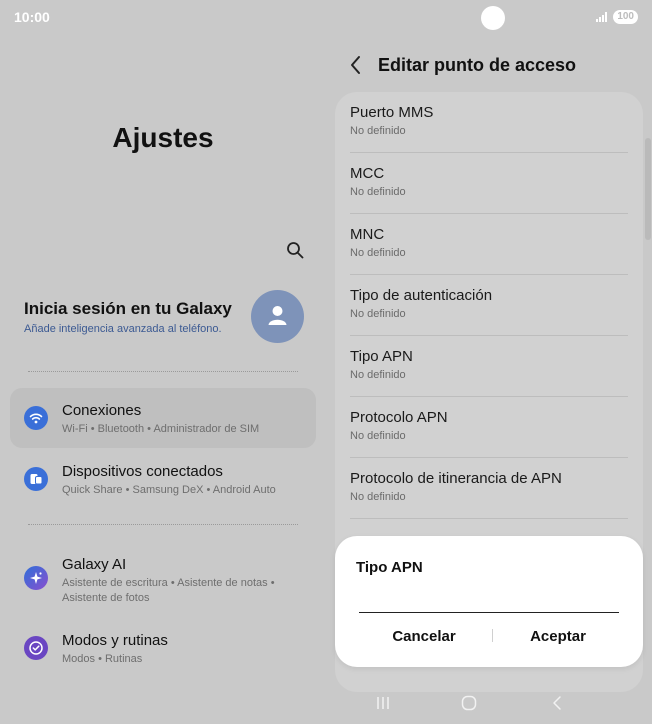 This screenshot has height=724, width=652. I want to click on apn-field-tipo-autenticacion: Tipo de autenticación No definido, so click(489, 305).